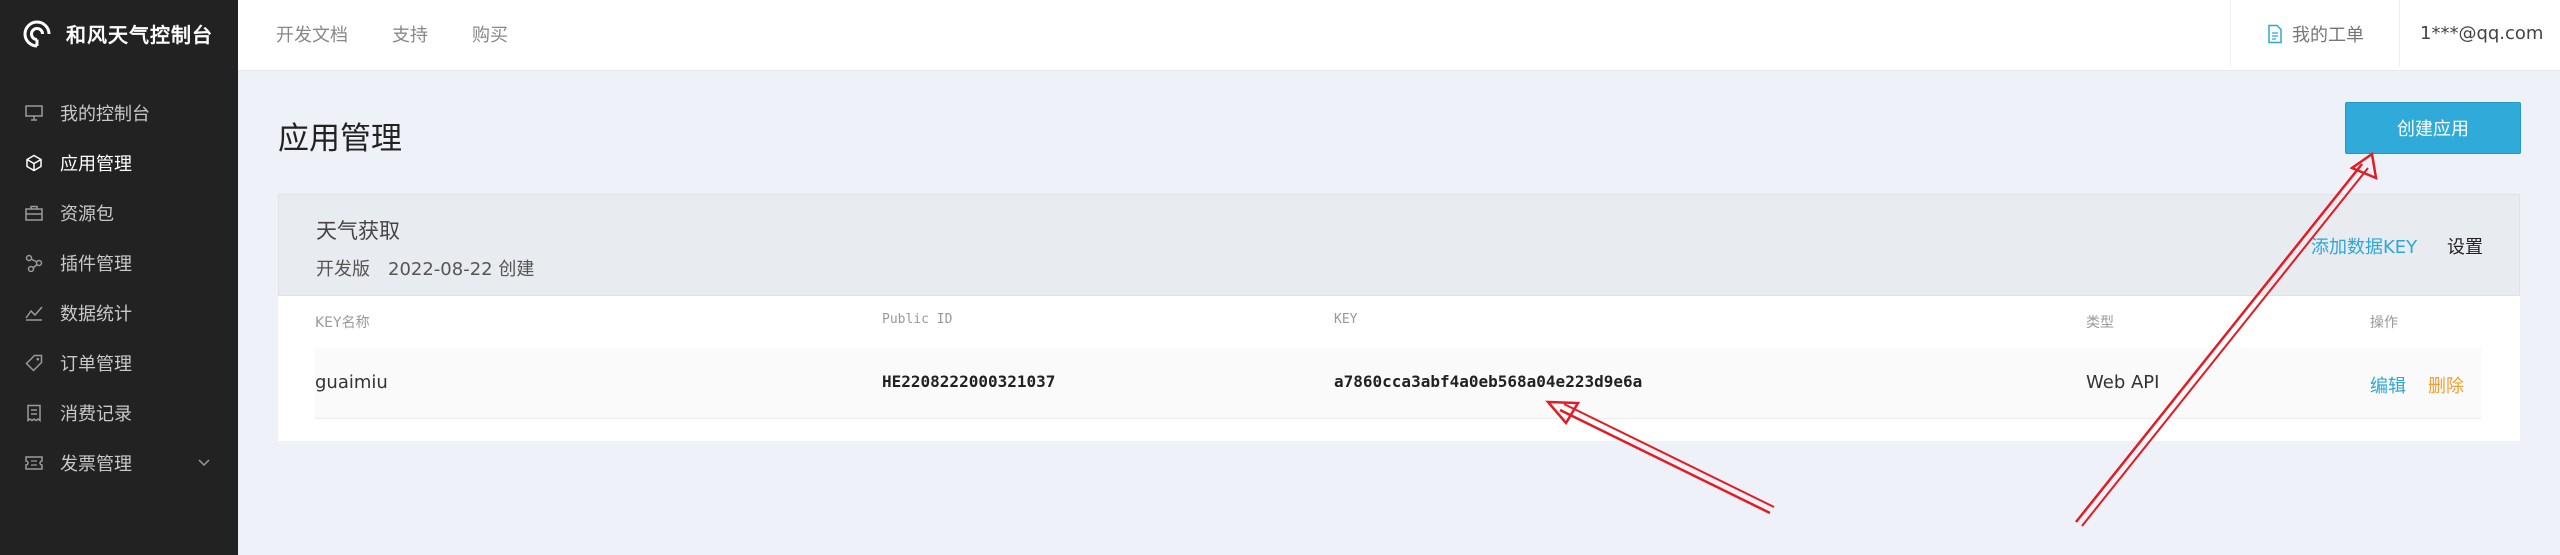 Image resolution: width=2560 pixels, height=555 pixels. Describe the element at coordinates (105, 114) in the screenshot. I see `sidebar-item-label: 我的控制台` at that location.